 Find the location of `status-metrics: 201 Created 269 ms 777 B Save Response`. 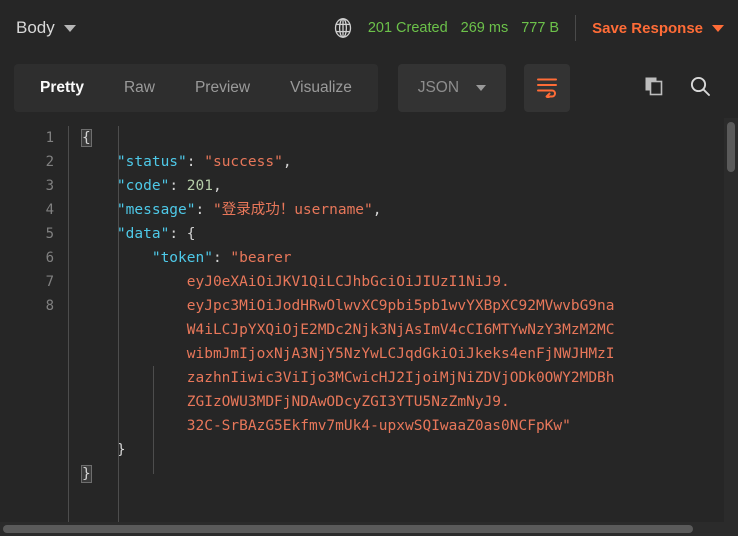

status-metrics: 201 Created 269 ms 777 B Save Response is located at coordinates (527, 28).